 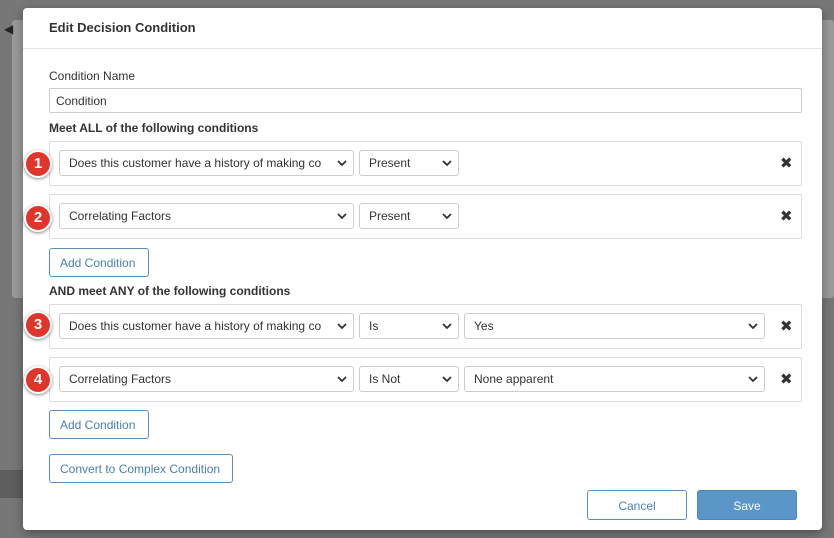 What do you see at coordinates (170, 291) in the screenshot?
I see `any-conditions-title: AND meet ANY of the following conditions` at bounding box center [170, 291].